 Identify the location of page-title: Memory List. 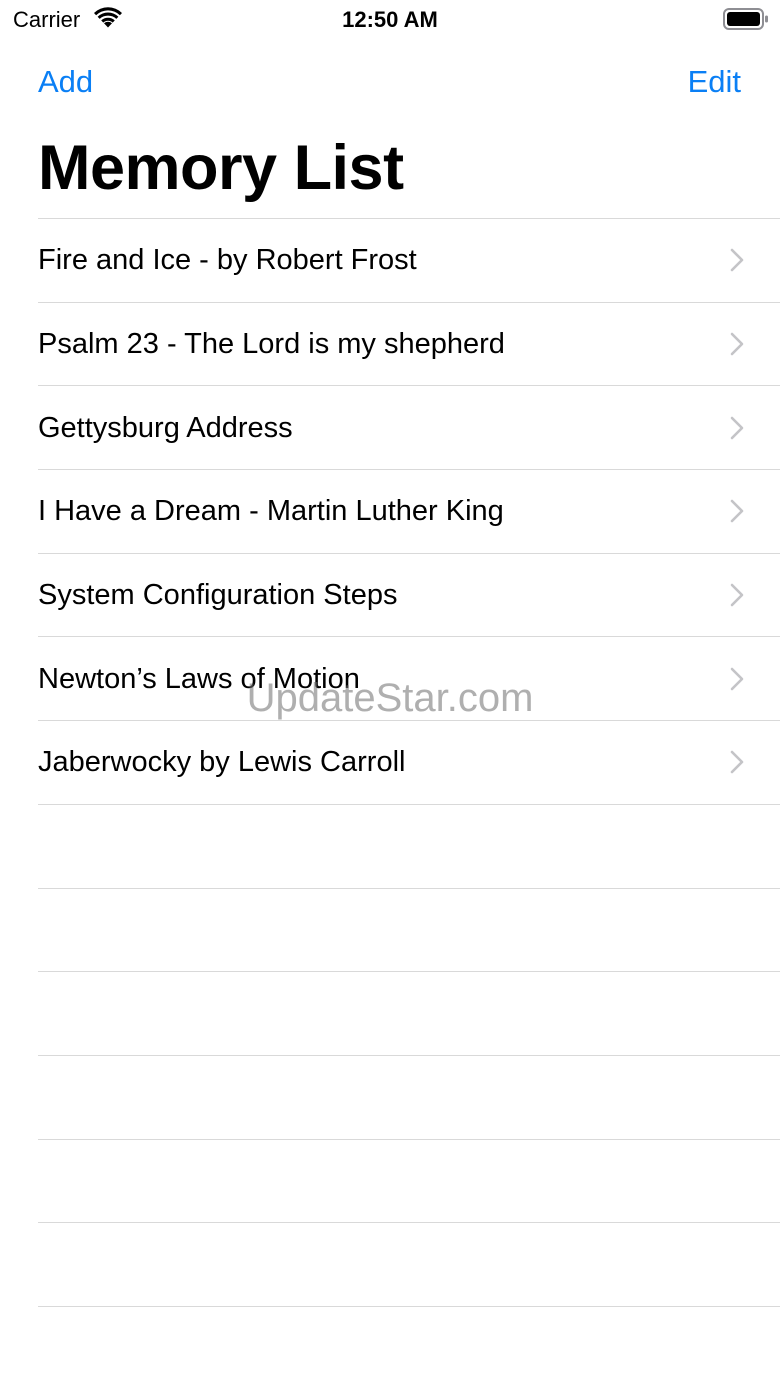
(221, 168).